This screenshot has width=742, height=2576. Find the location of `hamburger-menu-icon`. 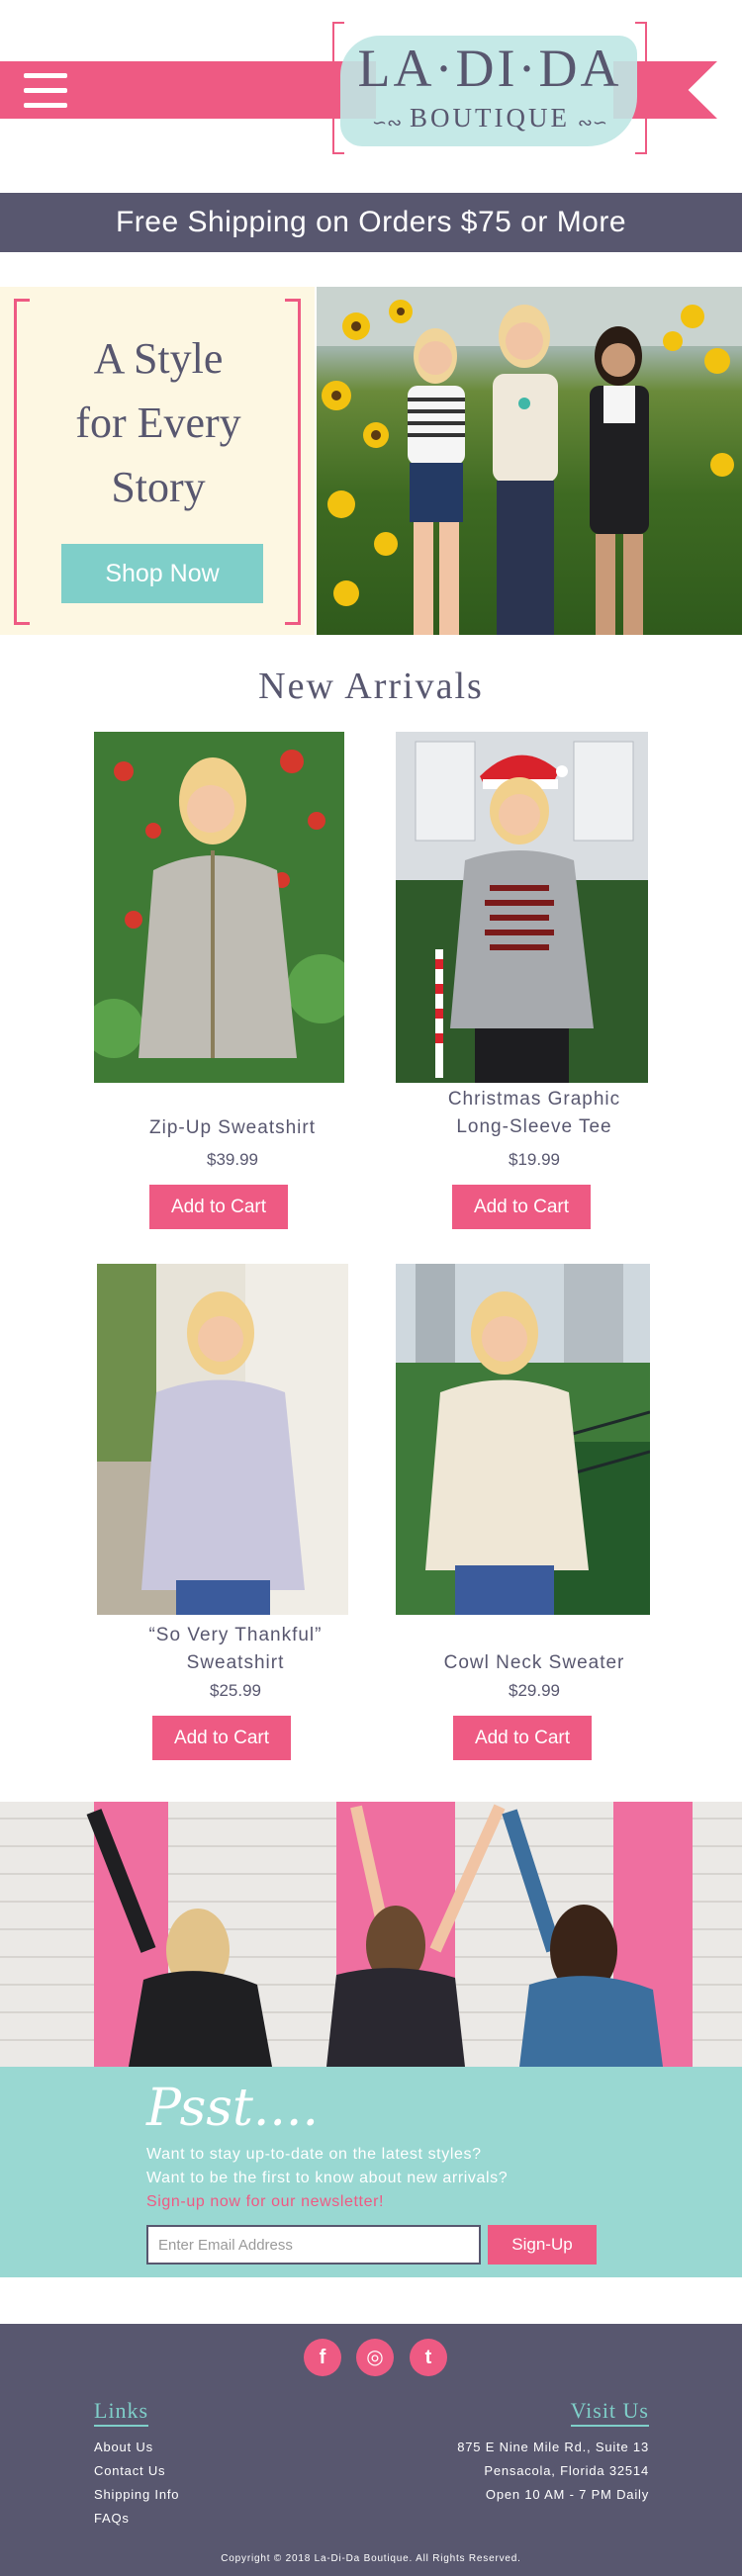

hamburger-menu-icon is located at coordinates (46, 91).